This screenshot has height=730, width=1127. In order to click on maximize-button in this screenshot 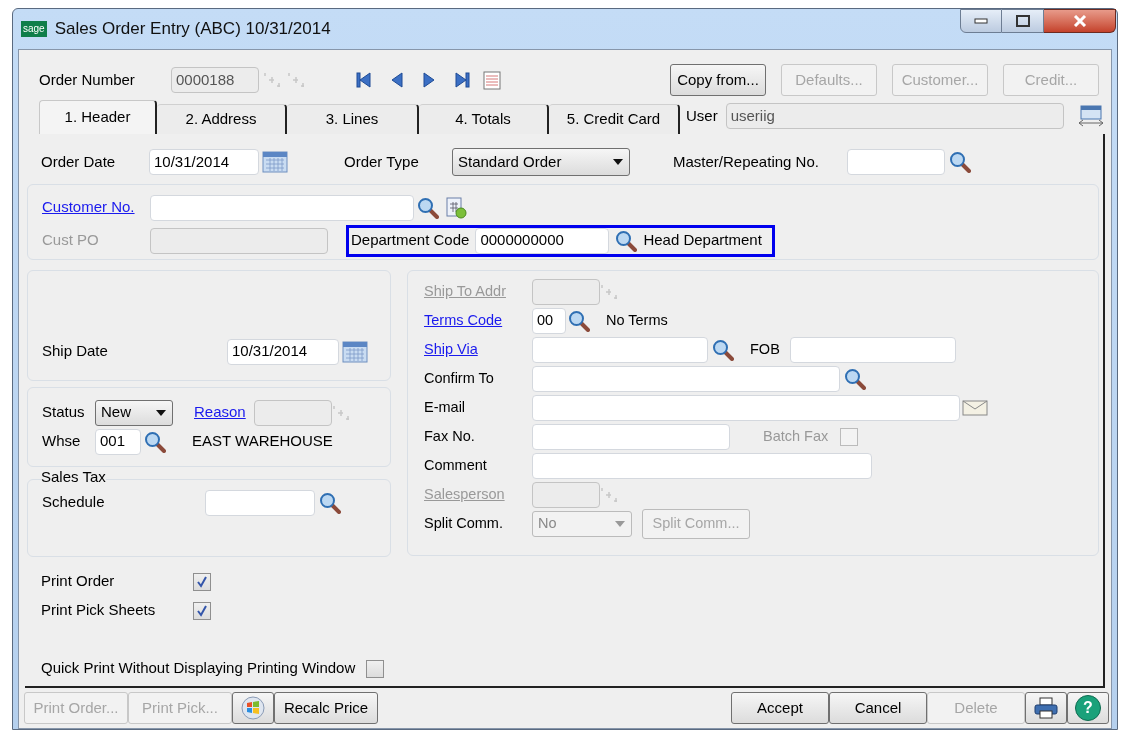, I will do `click(1023, 21)`.